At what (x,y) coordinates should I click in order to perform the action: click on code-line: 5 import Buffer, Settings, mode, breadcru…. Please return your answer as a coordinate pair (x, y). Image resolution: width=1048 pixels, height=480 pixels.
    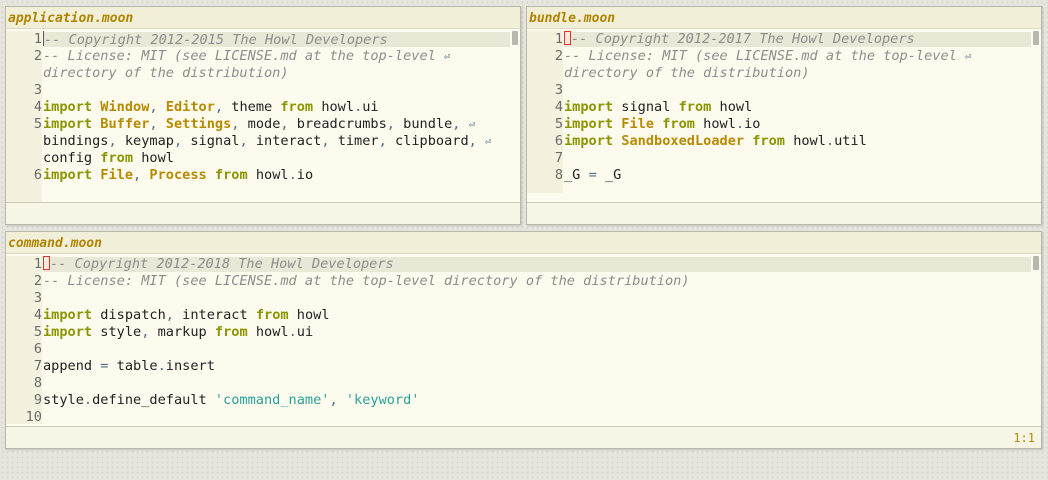
    Looking at the image, I should click on (263, 124).